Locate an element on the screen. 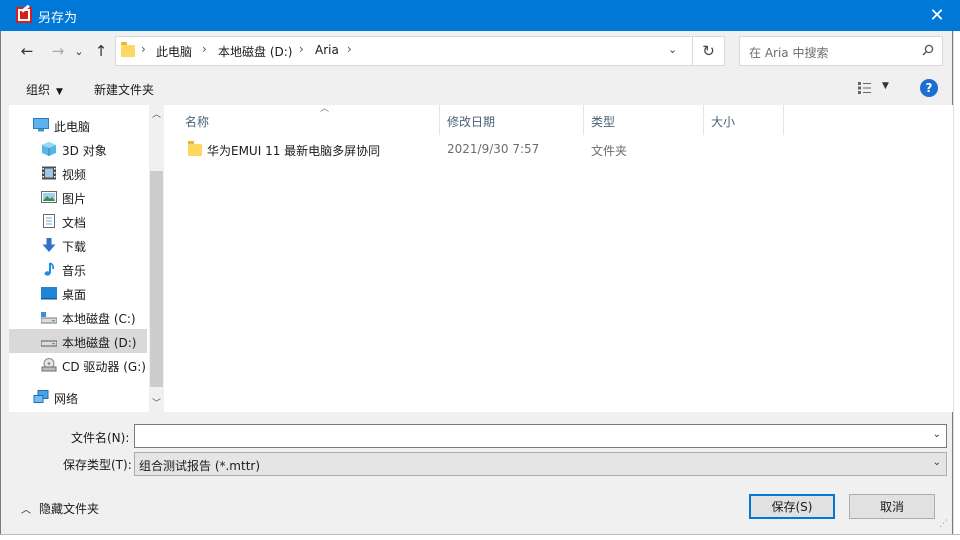 This screenshot has width=960, height=540. sidebar-item-pictures: 图片 is located at coordinates (78, 197).